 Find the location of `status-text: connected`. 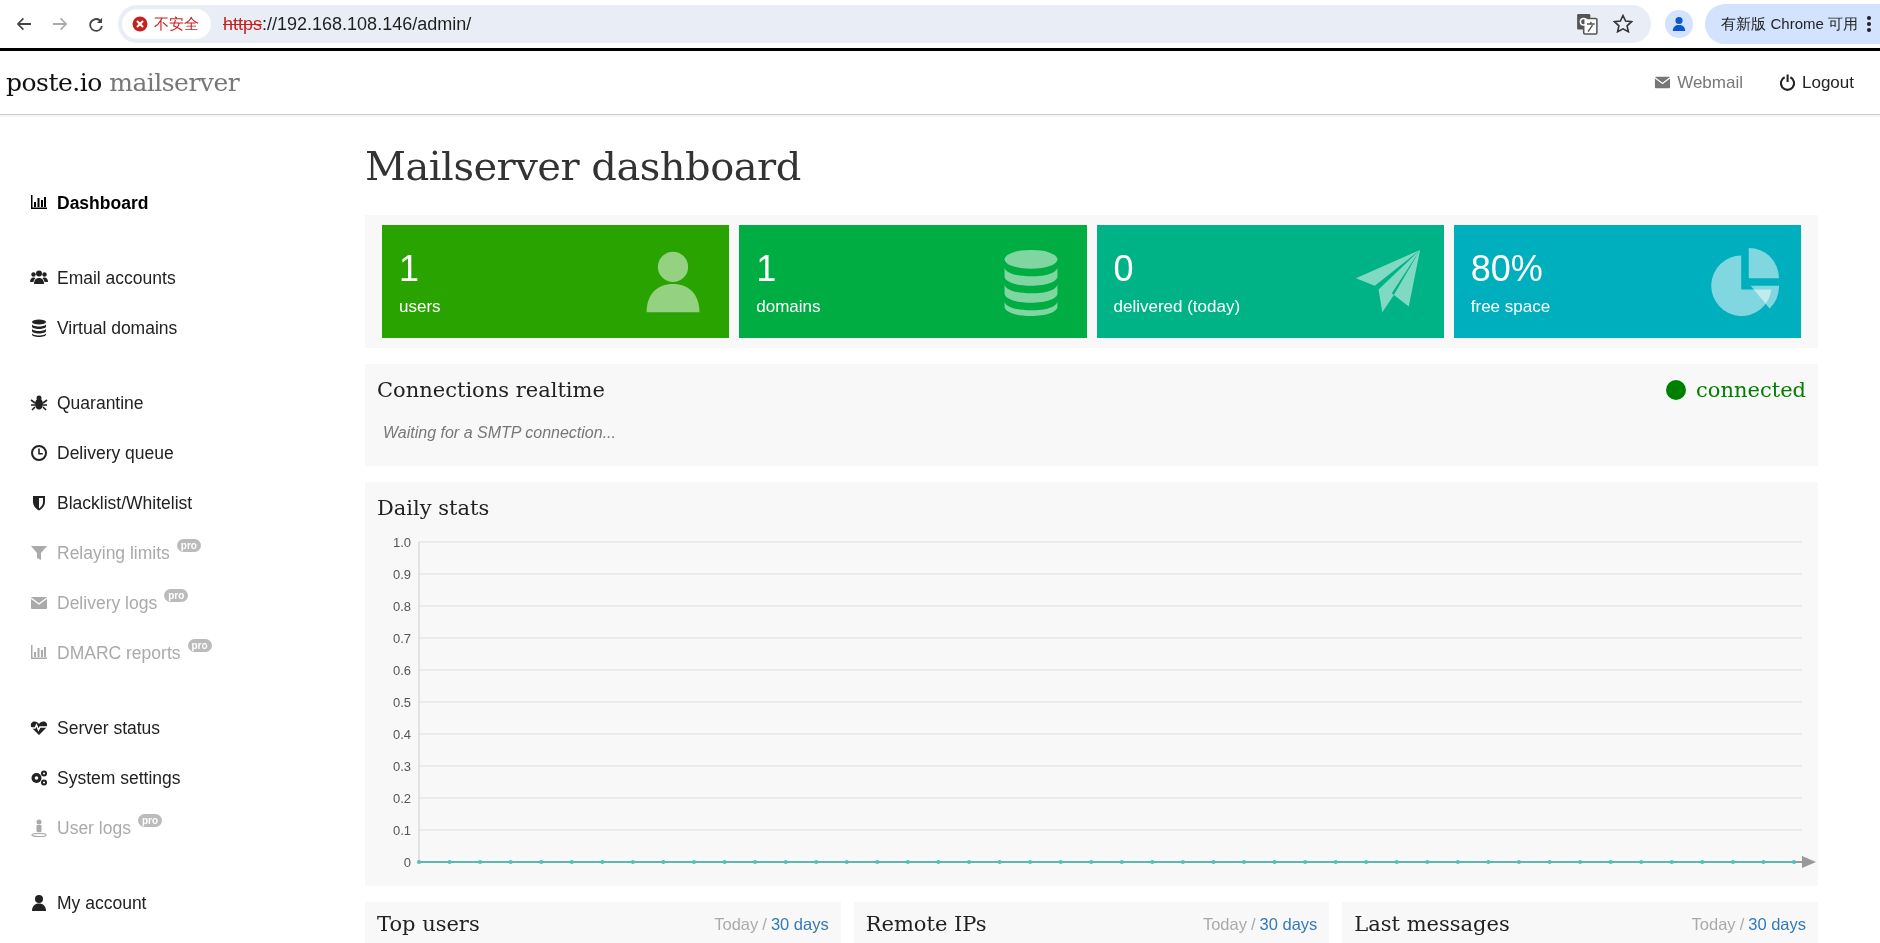

status-text: connected is located at coordinates (1751, 390).